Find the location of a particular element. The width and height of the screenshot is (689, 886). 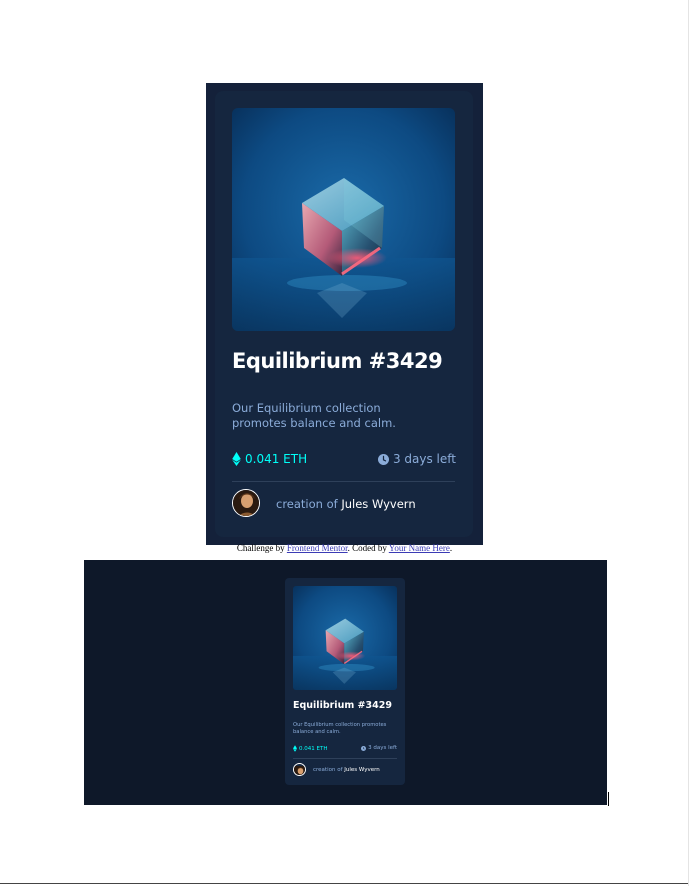

cube-image-preview is located at coordinates (345, 638).